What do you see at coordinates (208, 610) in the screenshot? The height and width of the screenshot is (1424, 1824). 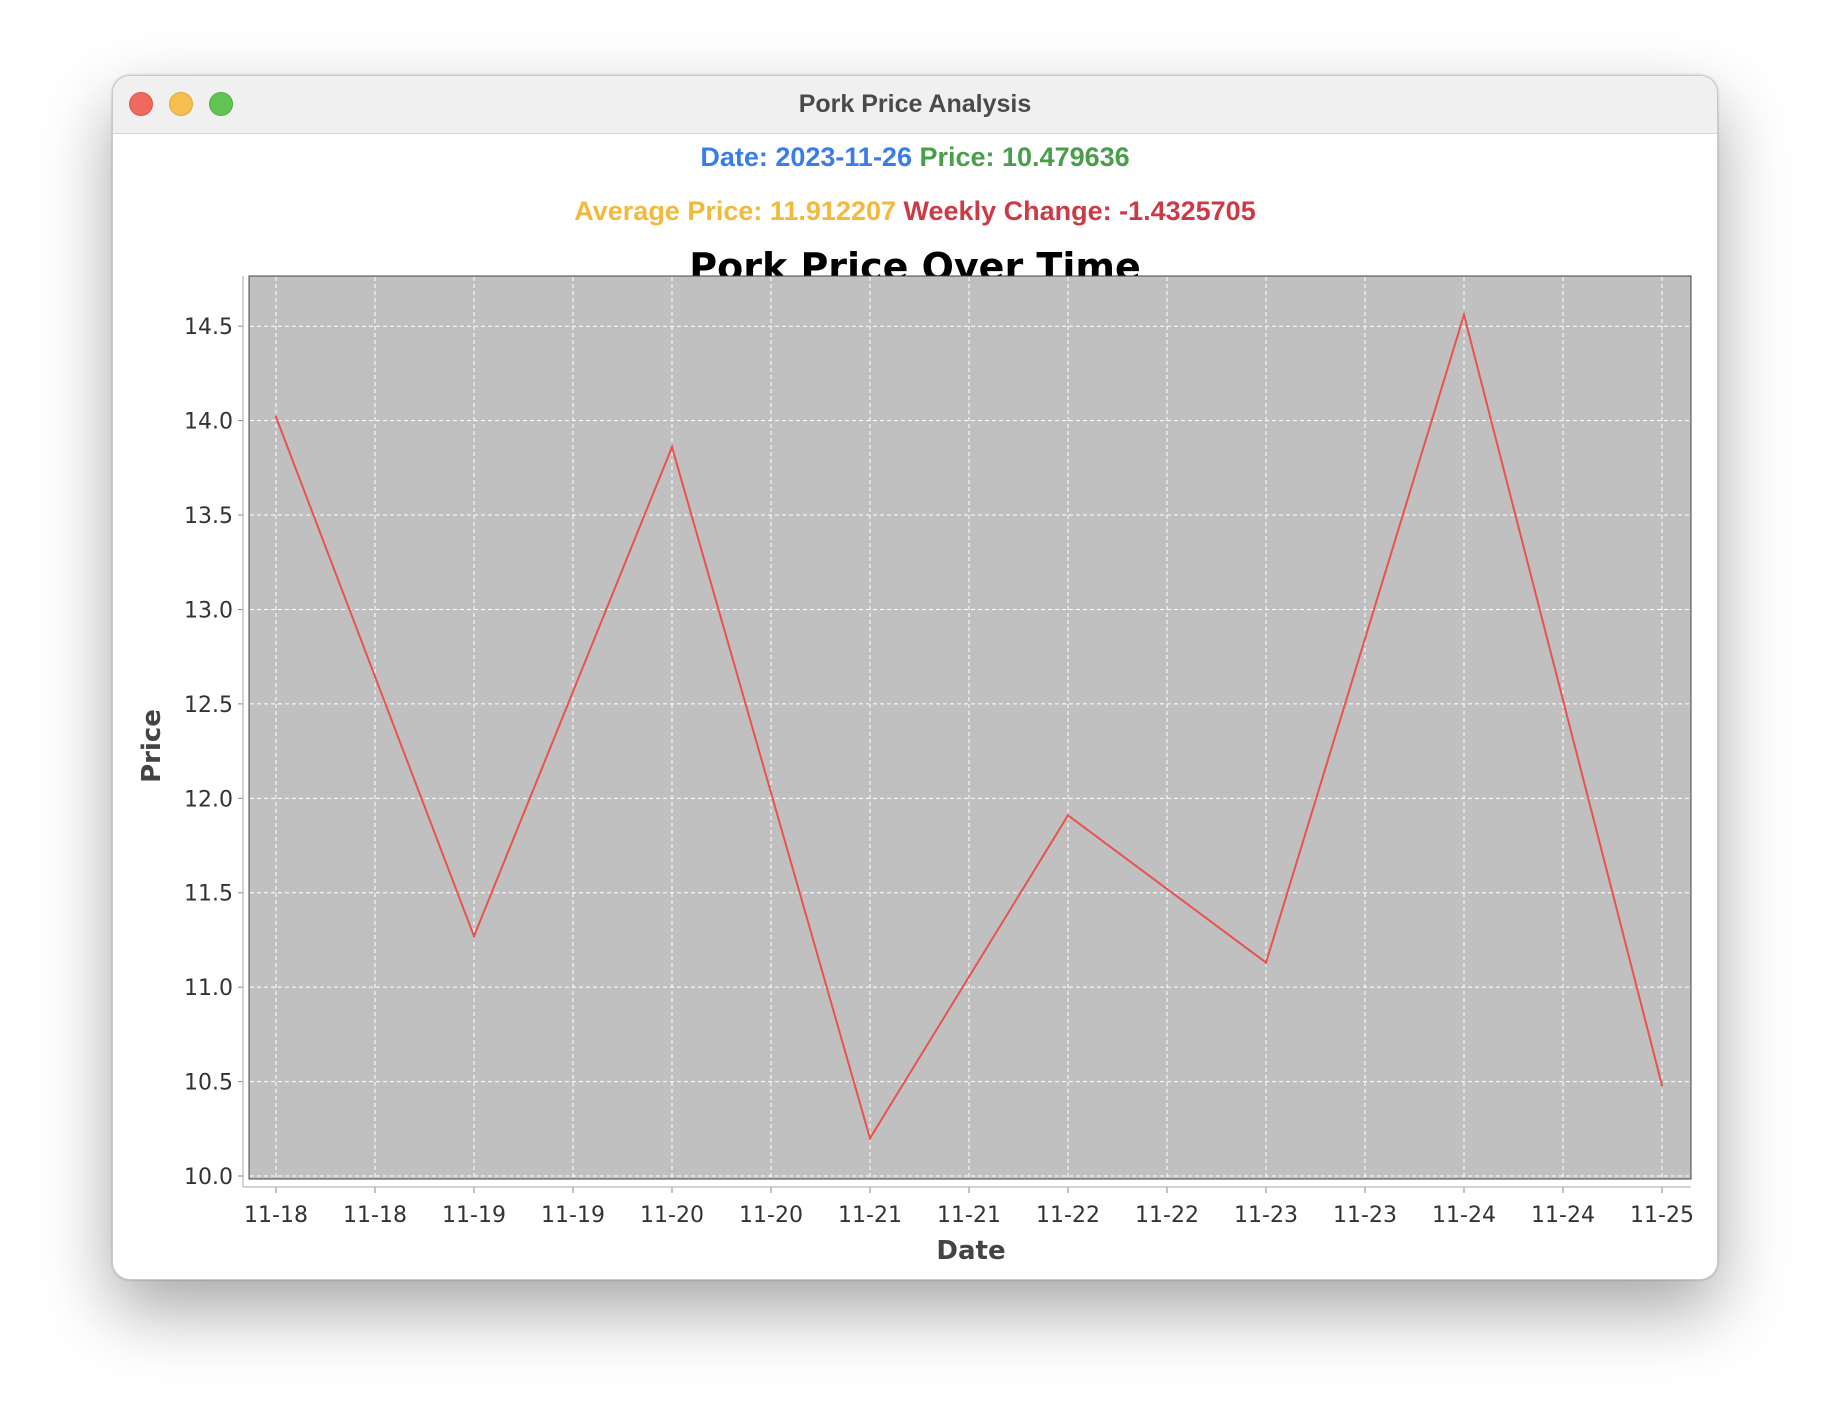 I see `y-tick-label: 13.0` at bounding box center [208, 610].